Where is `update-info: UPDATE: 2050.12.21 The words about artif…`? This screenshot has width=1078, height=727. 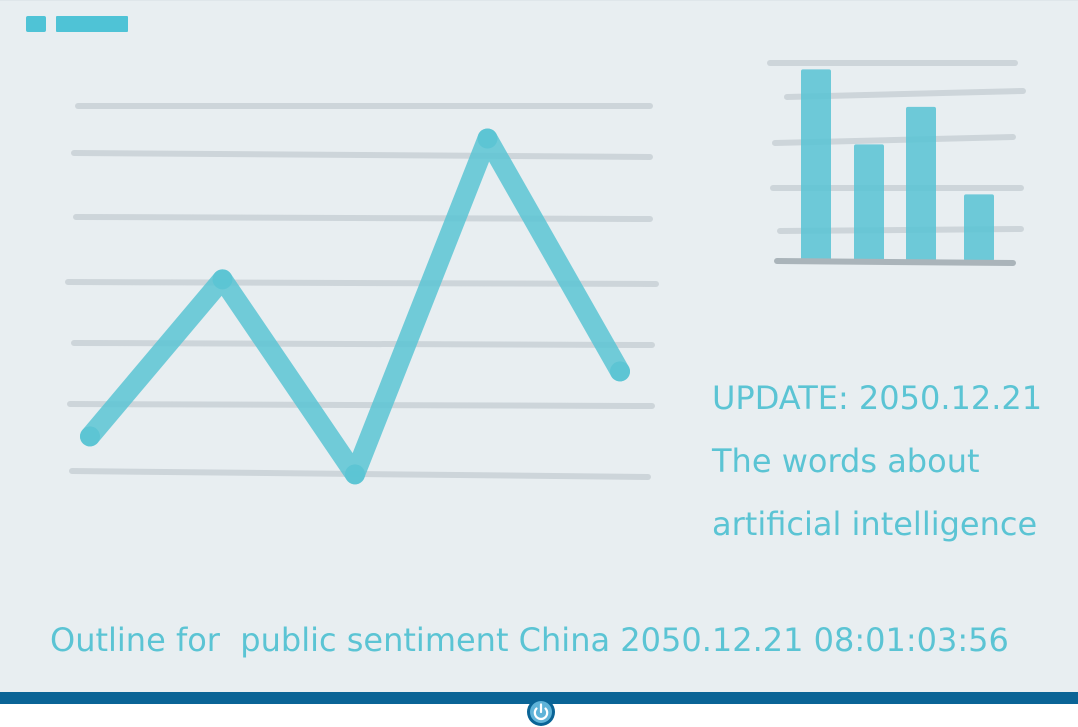
update-info: UPDATE: 2050.12.21 The words about artif… is located at coordinates (887, 461).